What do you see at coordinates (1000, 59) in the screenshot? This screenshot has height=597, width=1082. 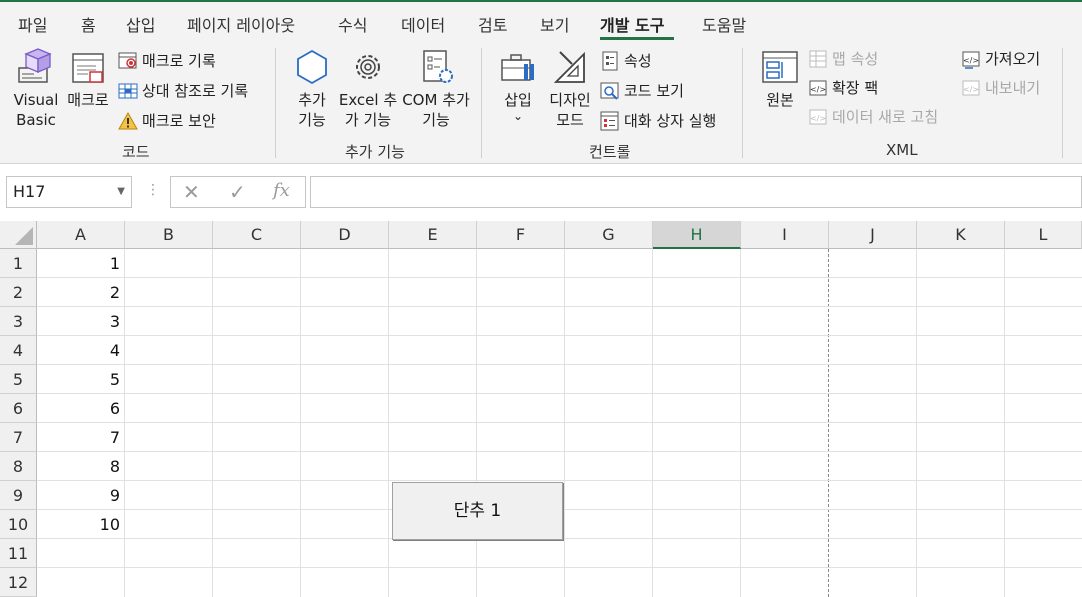 I see `xml-import-button: </> 가져오기` at bounding box center [1000, 59].